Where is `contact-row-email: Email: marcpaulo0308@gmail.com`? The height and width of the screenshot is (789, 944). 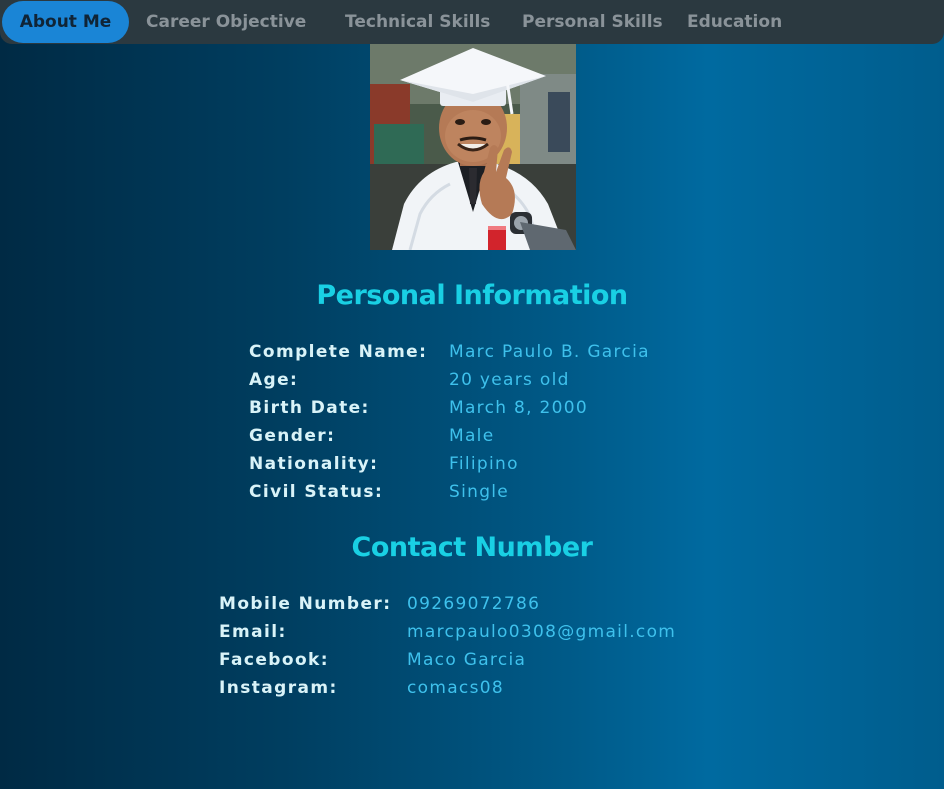
contact-row-email: Email: marcpaulo0308@gmail.com is located at coordinates (479, 632).